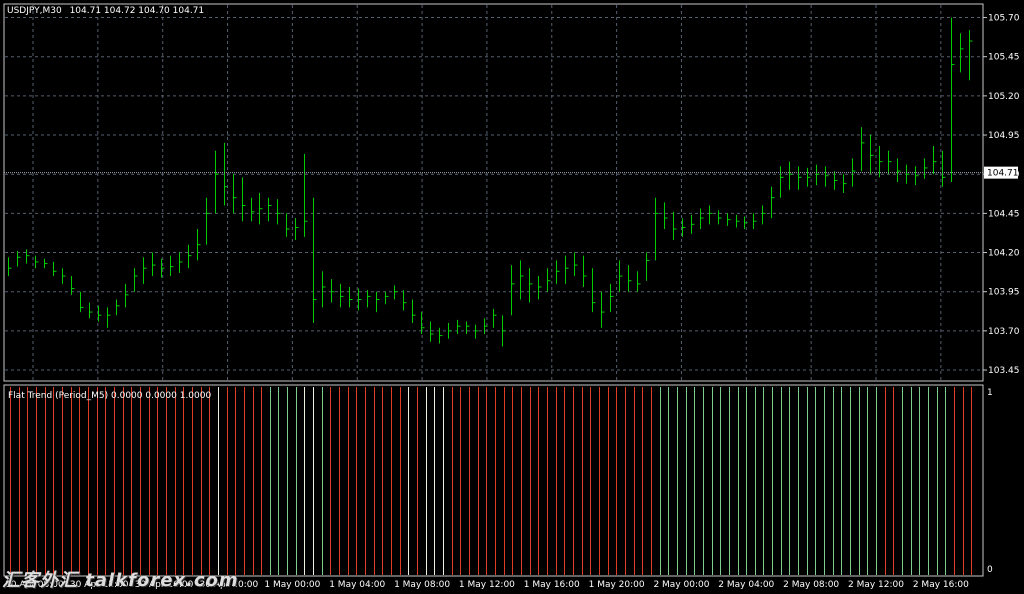 The width and height of the screenshot is (1024, 594). I want to click on y-tick-label: 104.95, so click(1004, 136).